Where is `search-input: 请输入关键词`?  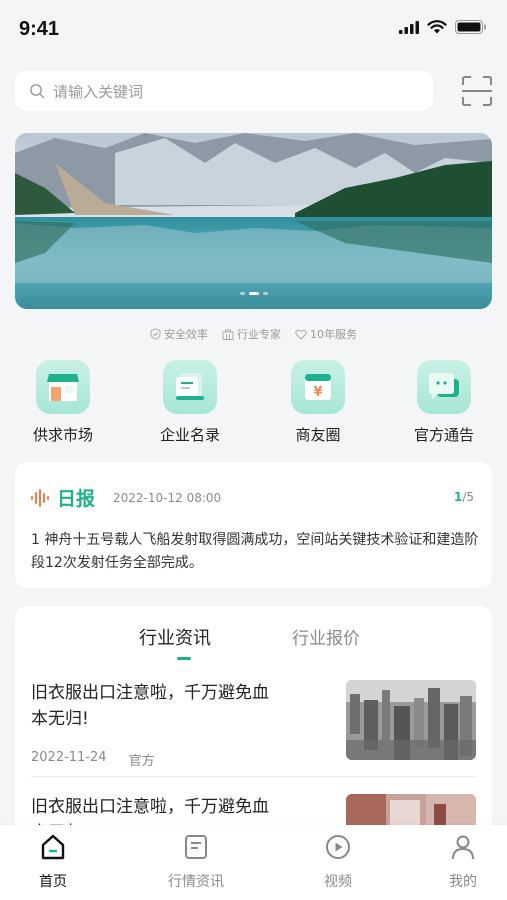
search-input: 请输入关键词 is located at coordinates (224, 91).